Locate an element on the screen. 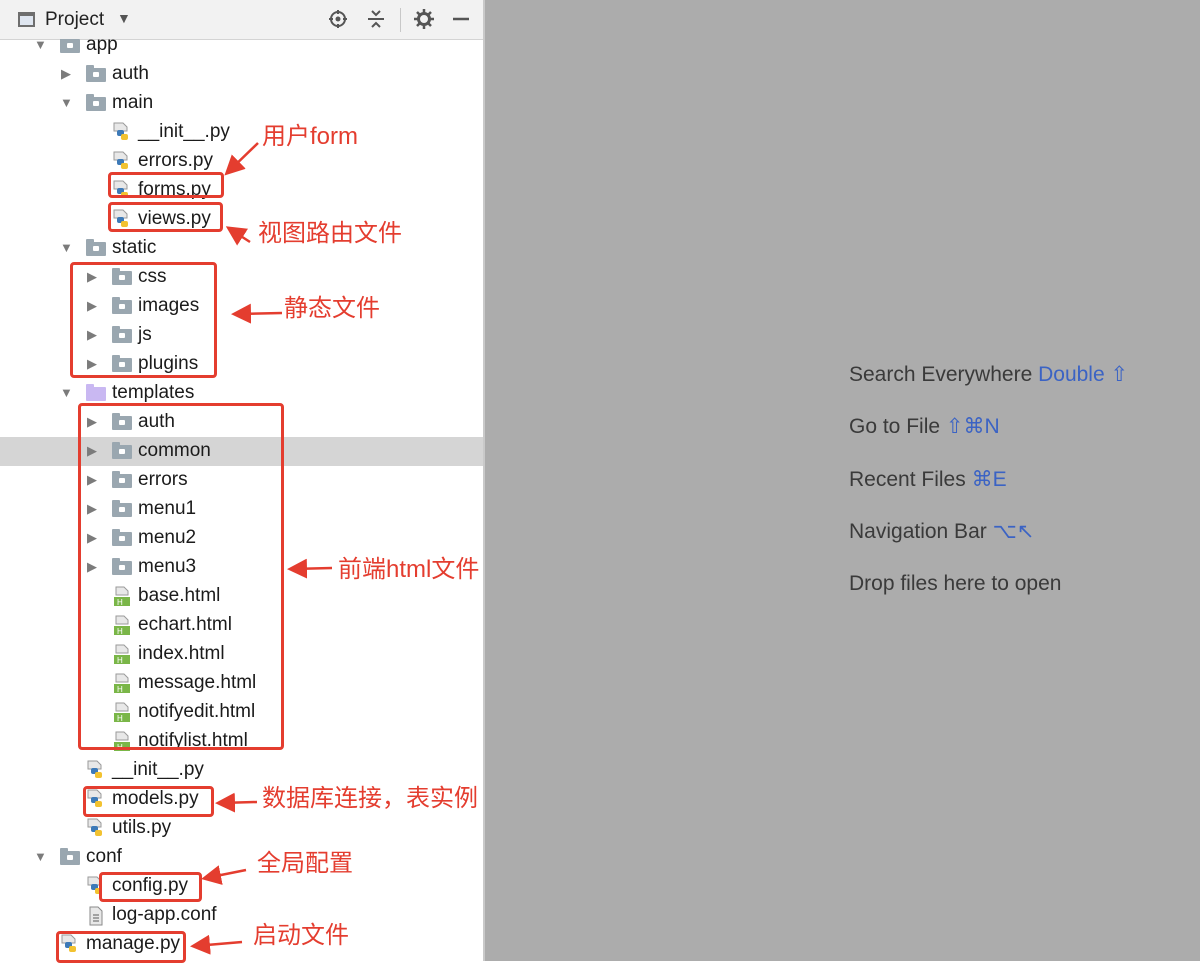  hint-shortcut: ⌥↖ is located at coordinates (1013, 531).